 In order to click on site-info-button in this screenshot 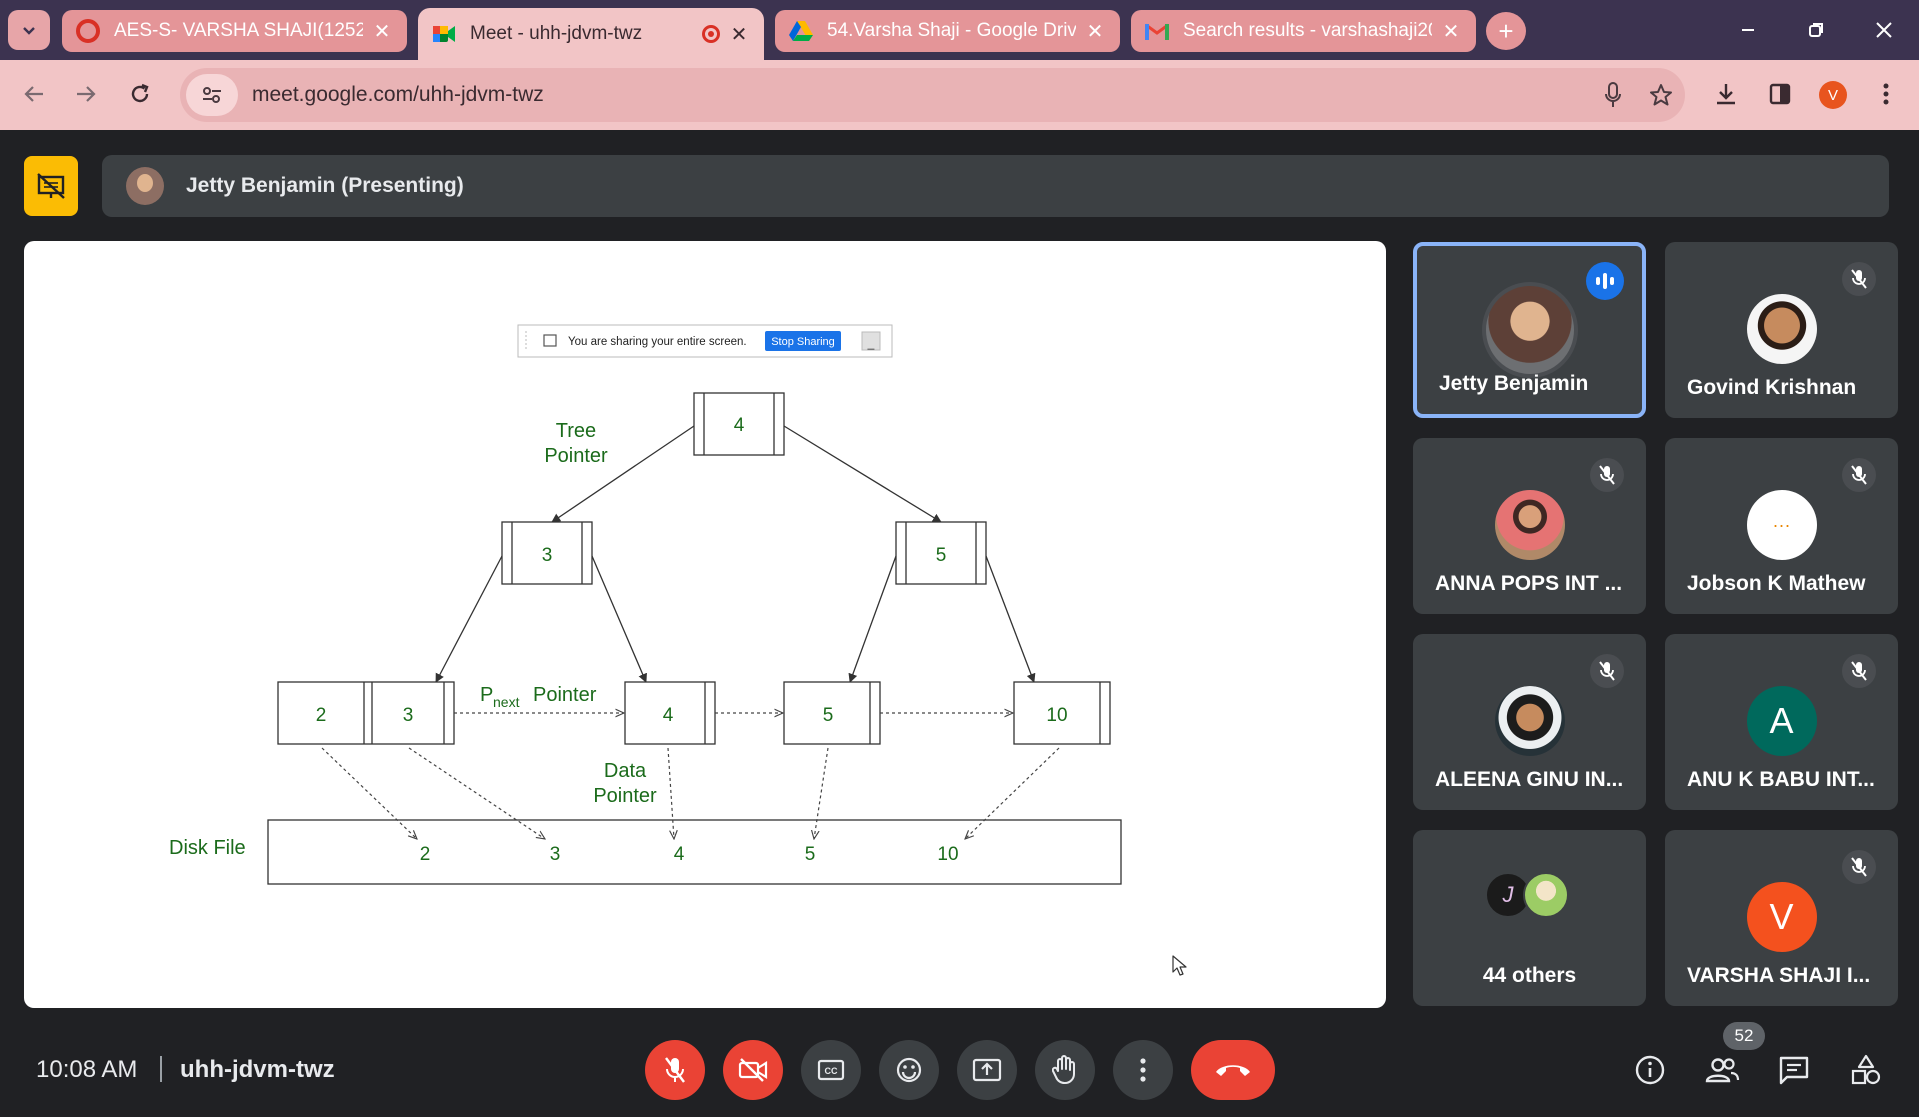, I will do `click(212, 95)`.